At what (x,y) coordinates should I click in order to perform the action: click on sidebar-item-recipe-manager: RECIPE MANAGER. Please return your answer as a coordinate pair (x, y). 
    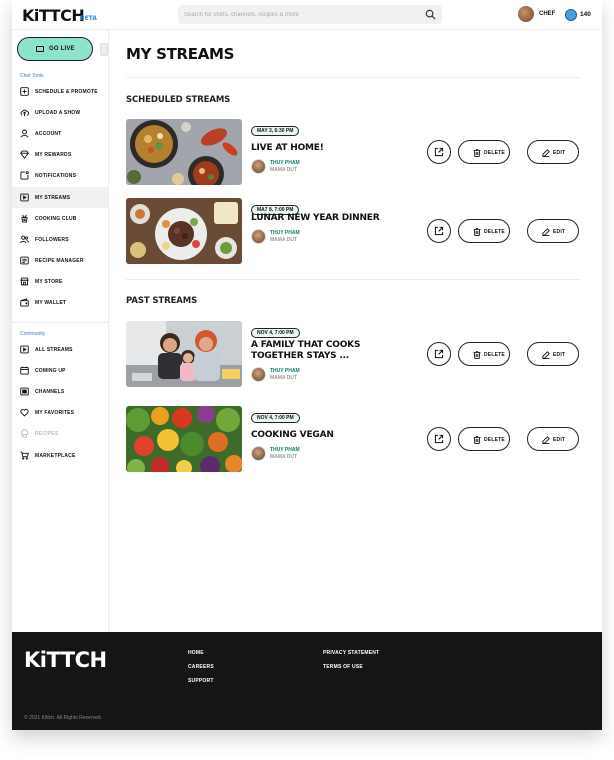
    Looking at the image, I should click on (60, 260).